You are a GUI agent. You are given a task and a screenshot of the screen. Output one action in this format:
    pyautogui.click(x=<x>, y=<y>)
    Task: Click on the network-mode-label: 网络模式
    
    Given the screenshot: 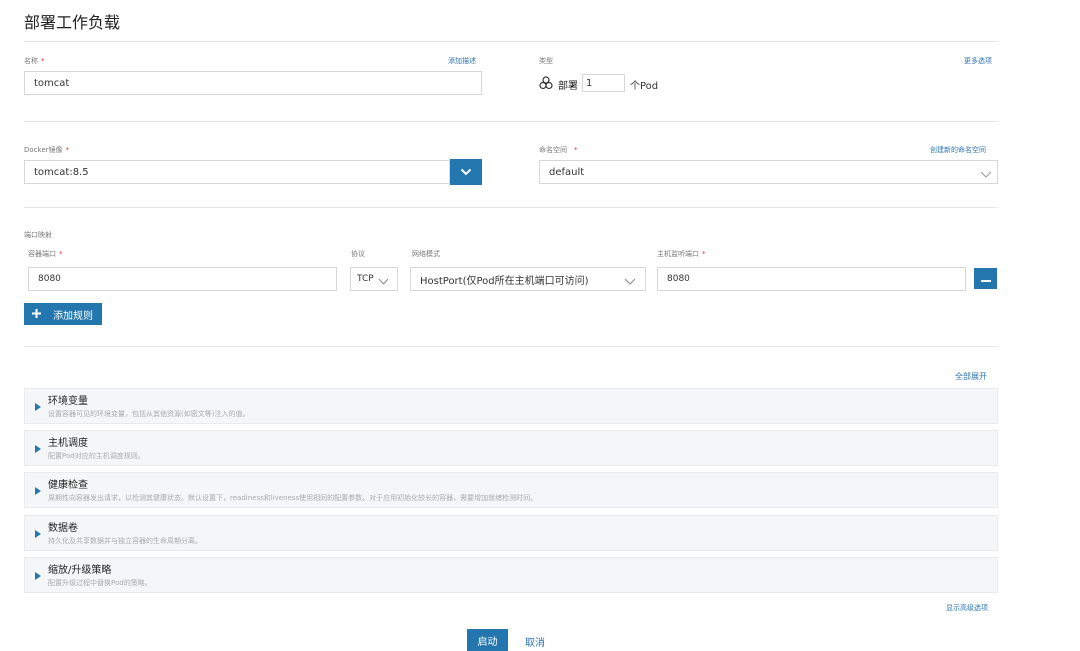 What is the action you would take?
    pyautogui.click(x=426, y=254)
    